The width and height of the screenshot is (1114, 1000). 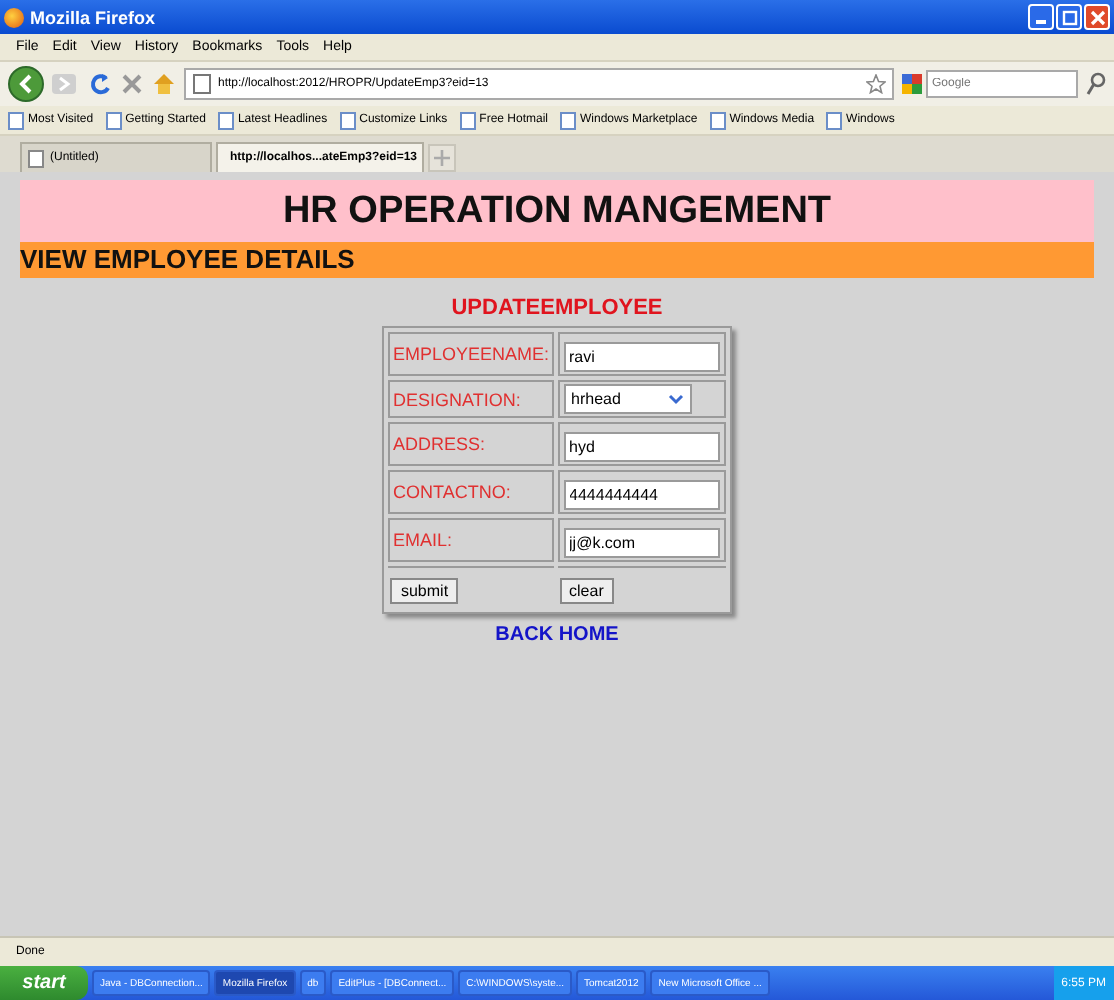 I want to click on star-icon, so click(x=876, y=84).